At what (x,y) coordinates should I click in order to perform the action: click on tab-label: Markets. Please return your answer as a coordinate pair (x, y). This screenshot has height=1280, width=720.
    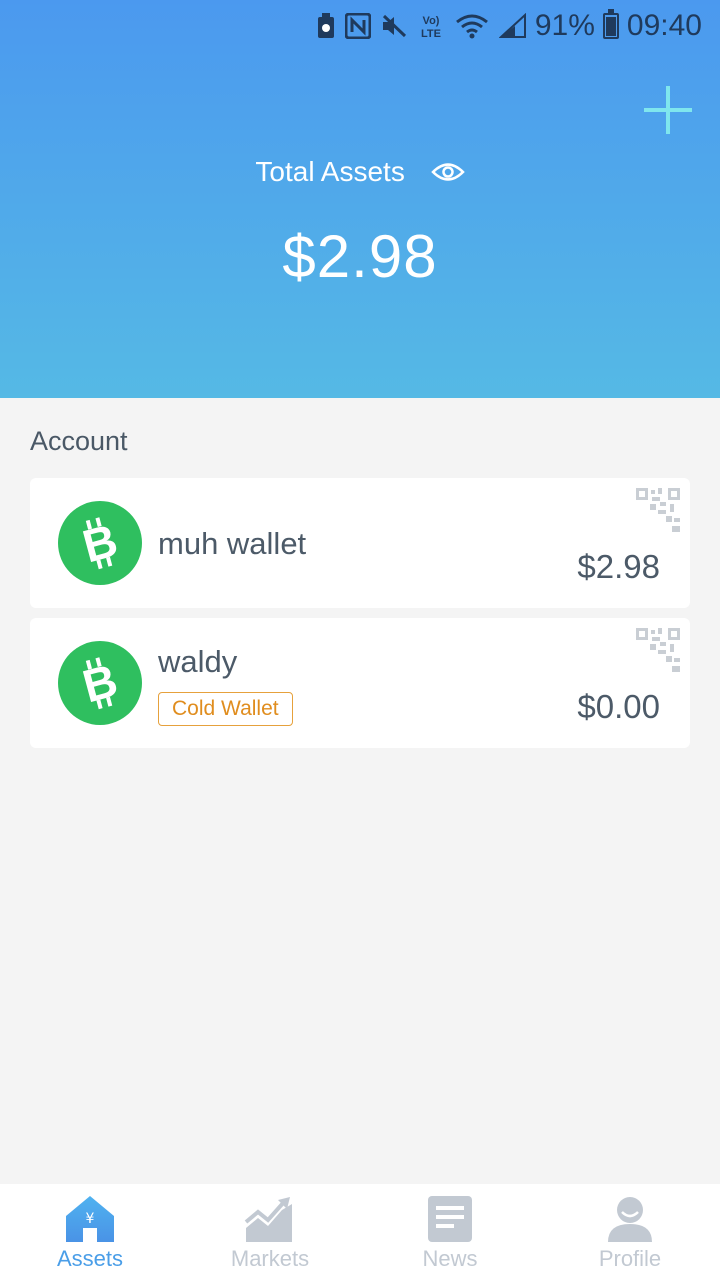
    Looking at the image, I should click on (270, 1258).